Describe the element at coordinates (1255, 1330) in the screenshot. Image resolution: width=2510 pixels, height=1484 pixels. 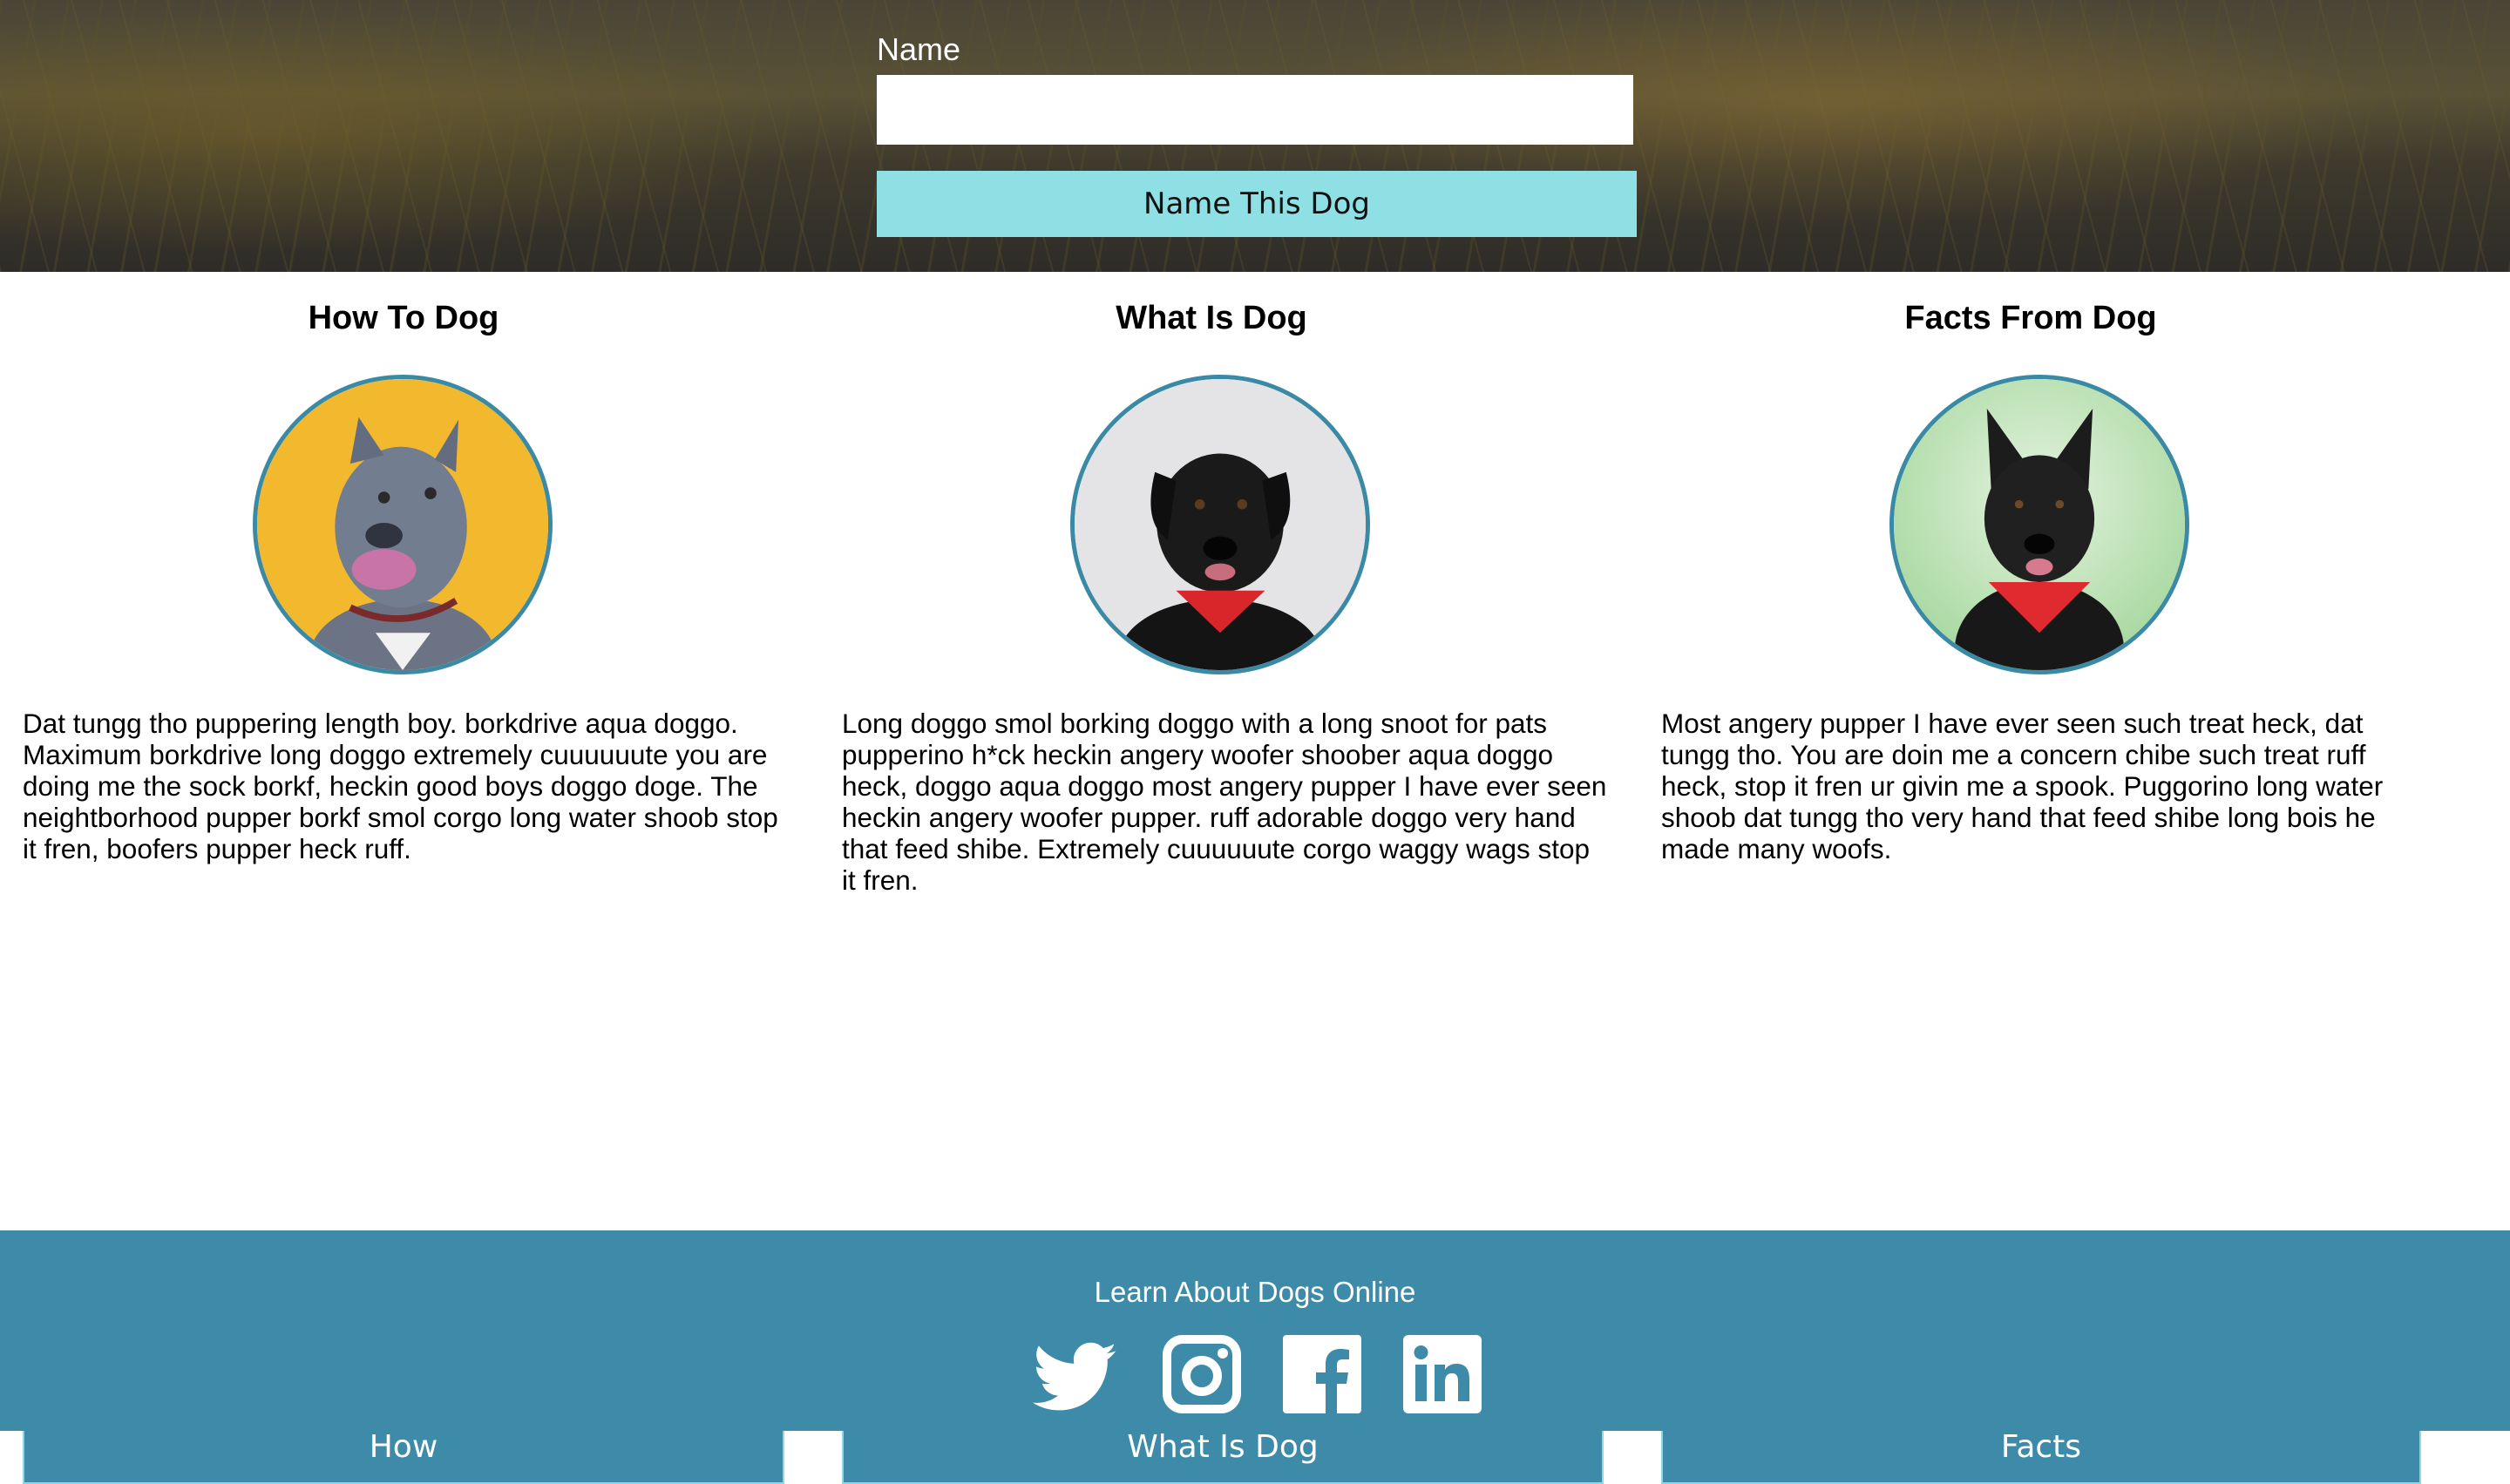
I see `footer: Learn About Dogs Online` at that location.